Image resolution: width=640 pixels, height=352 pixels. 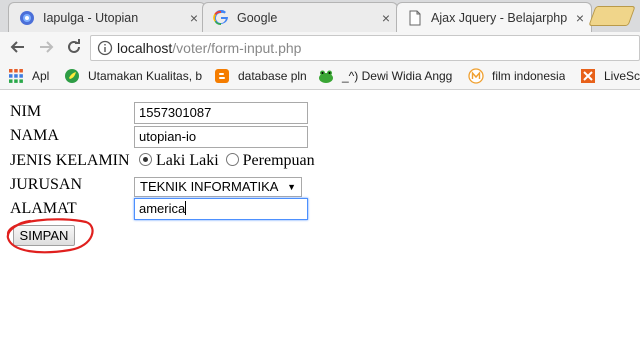 I want to click on arrow-left-icon, so click(x=17, y=47).